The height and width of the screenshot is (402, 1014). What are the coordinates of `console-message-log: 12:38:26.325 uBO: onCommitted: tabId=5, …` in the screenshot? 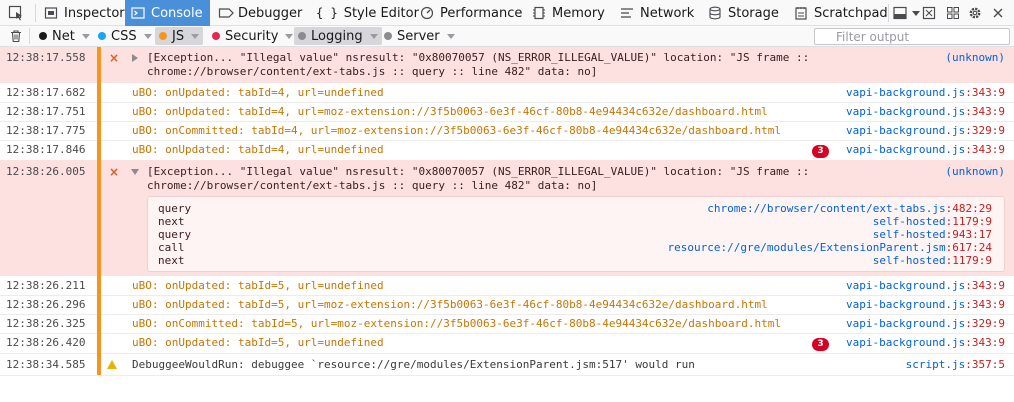 It's located at (507, 323).